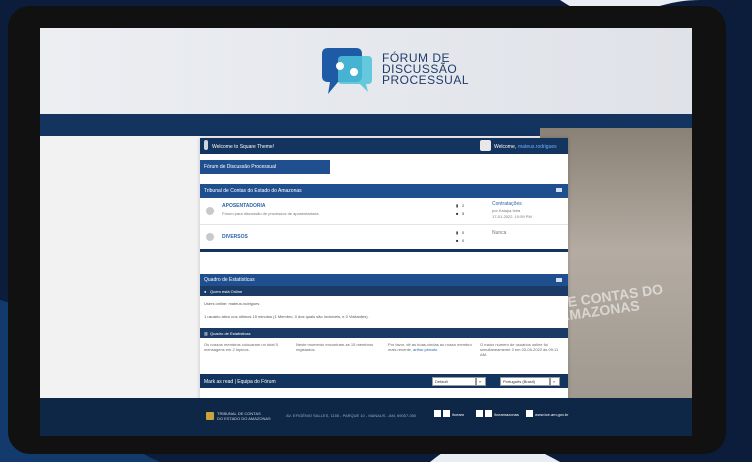 The image size is (752, 462). What do you see at coordinates (481, 381) in the screenshot?
I see `theme-go-button: »` at bounding box center [481, 381].